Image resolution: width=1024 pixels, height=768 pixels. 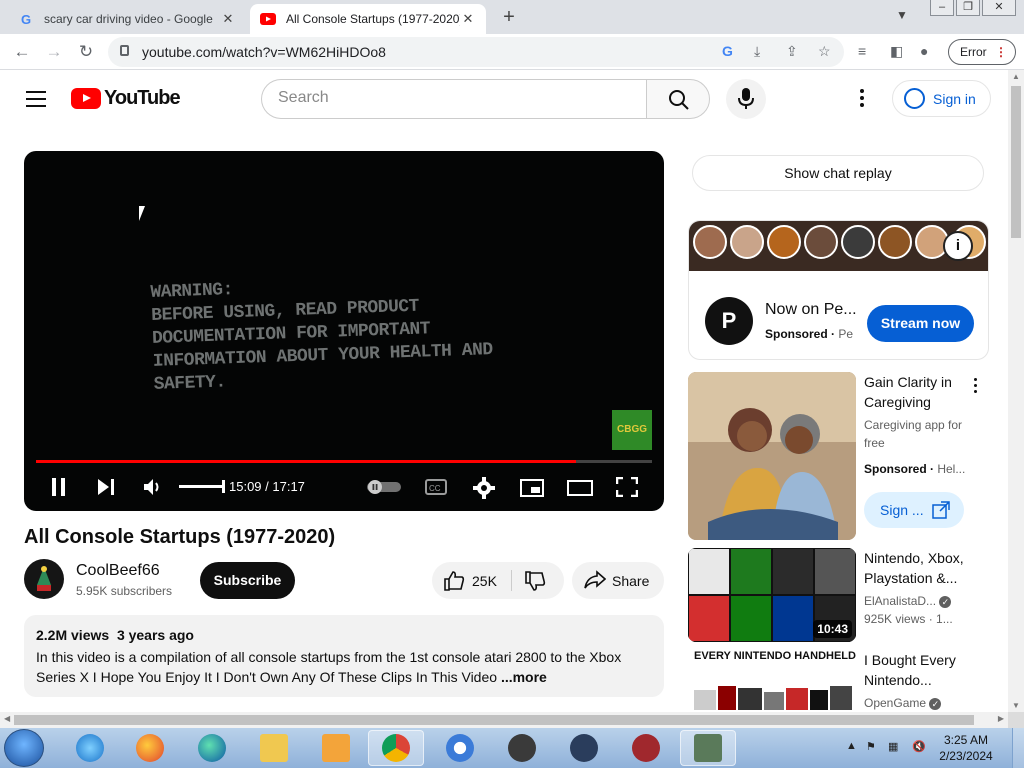 What do you see at coordinates (1001, 718) in the screenshot?
I see `scroll-right-icon: ▶` at bounding box center [1001, 718].